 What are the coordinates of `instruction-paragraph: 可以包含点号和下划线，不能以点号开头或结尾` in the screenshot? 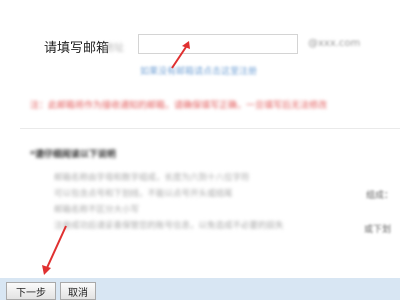 It's located at (143, 194).